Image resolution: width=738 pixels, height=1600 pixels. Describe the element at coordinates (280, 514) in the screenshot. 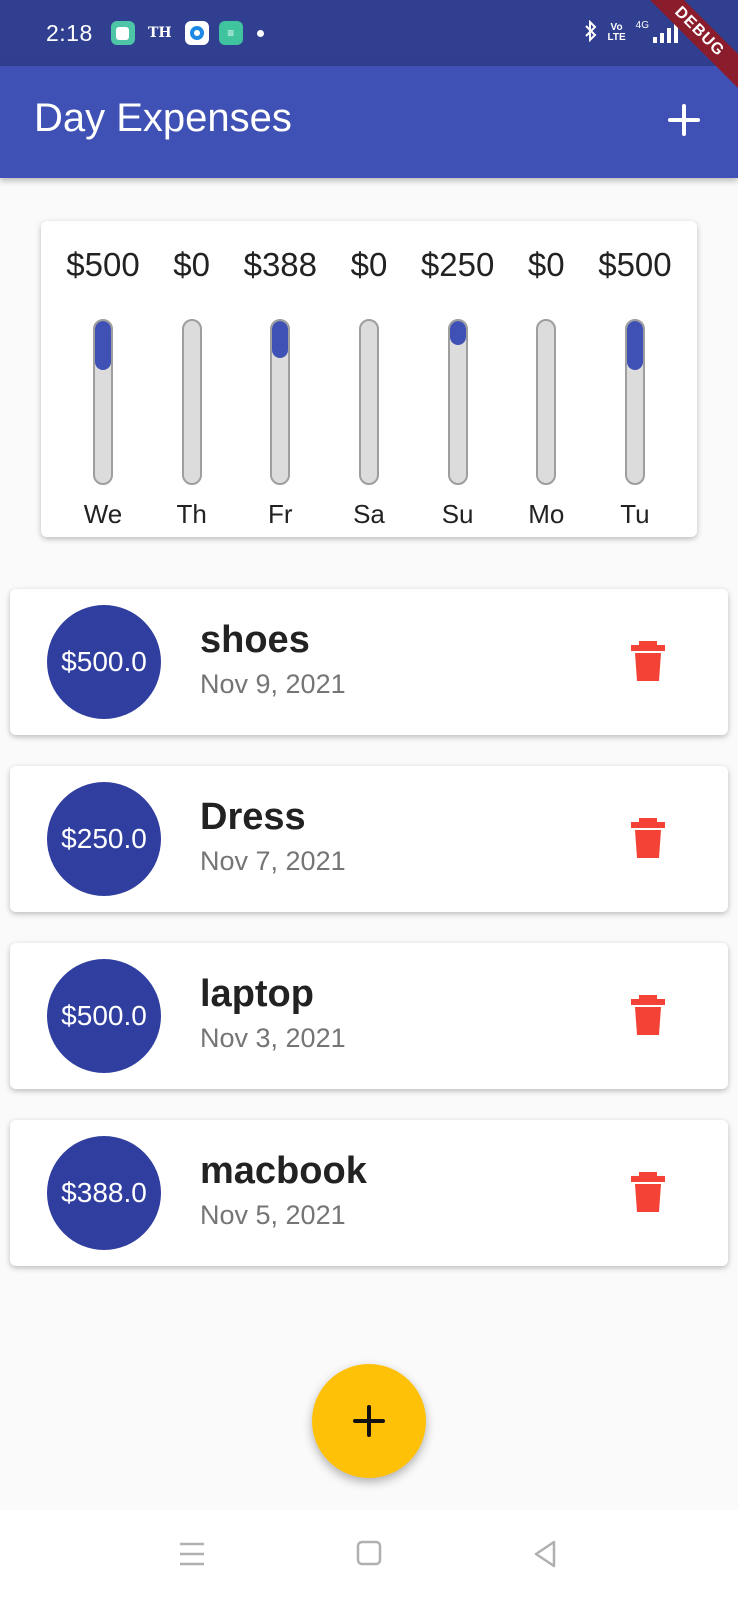

I see `bar-day: Fr` at that location.